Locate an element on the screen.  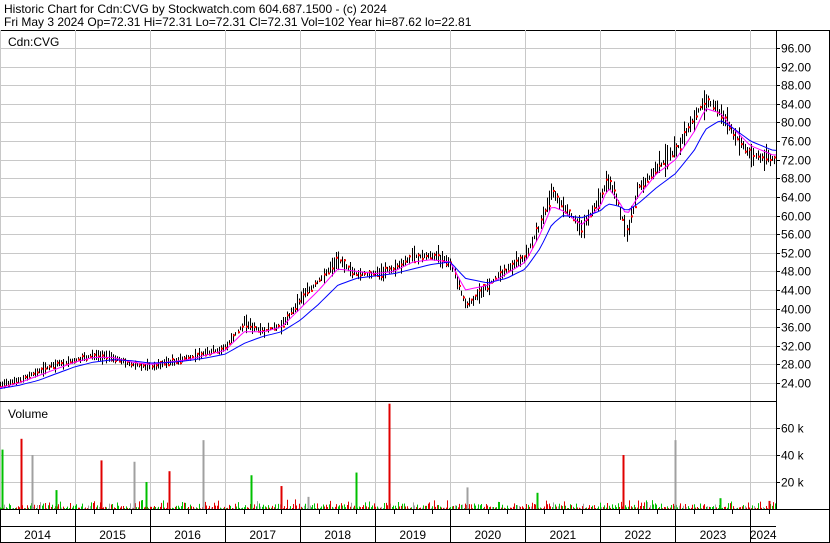
year-label: 2019 is located at coordinates (412, 535).